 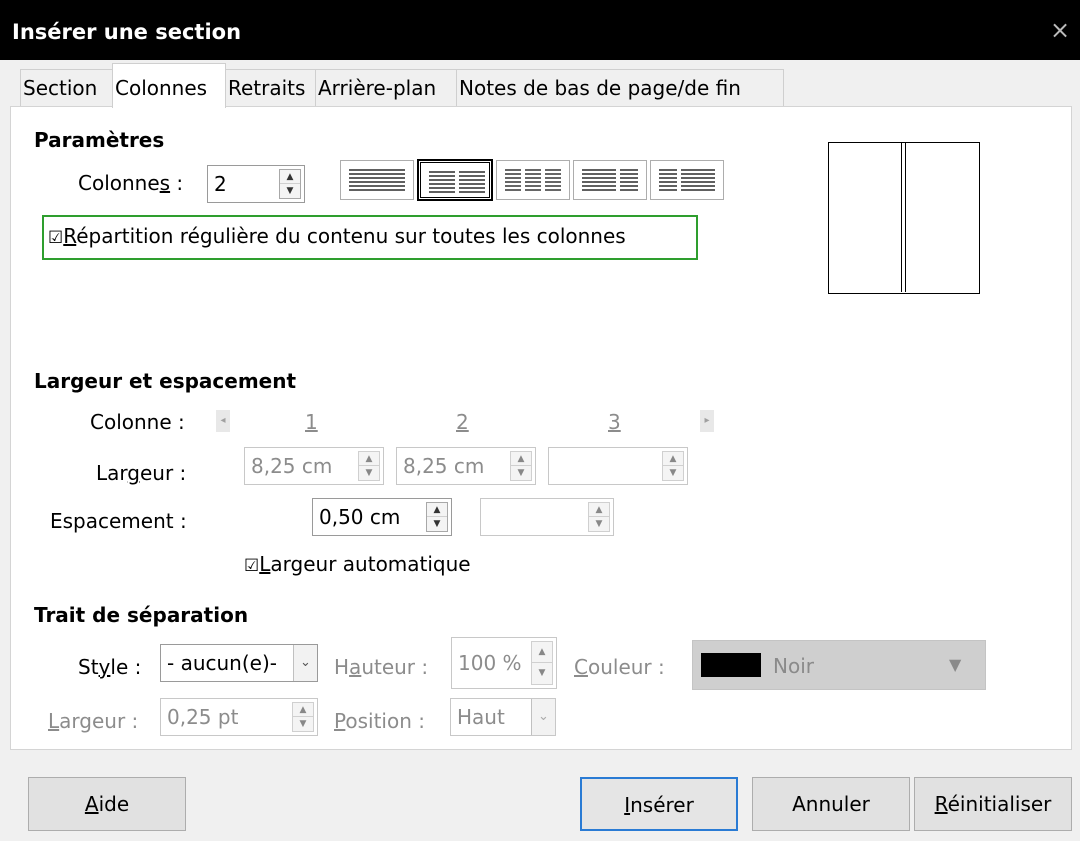 I want to click on layout-1-column-button, so click(x=377, y=180).